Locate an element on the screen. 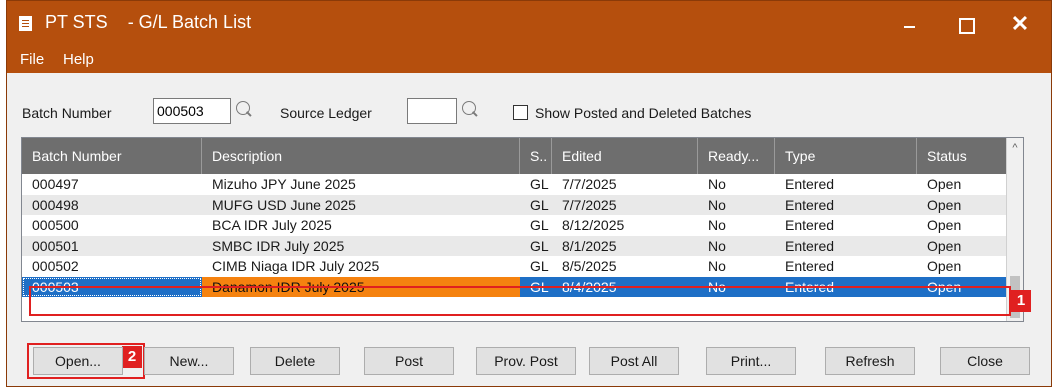  source-ledger-label: Source Ledger is located at coordinates (326, 113).